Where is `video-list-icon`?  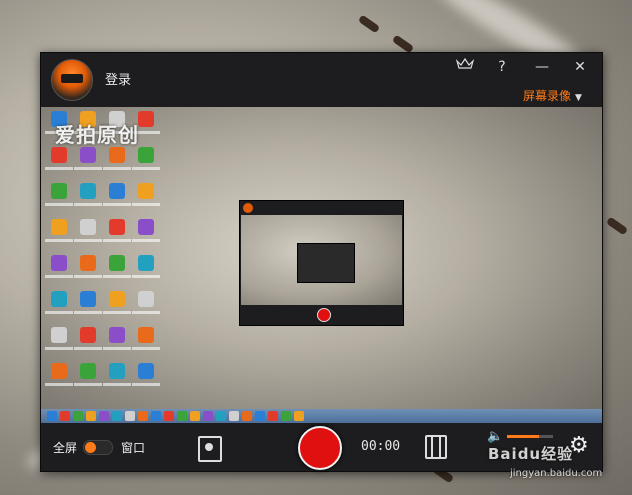
video-list-icon is located at coordinates (436, 447).